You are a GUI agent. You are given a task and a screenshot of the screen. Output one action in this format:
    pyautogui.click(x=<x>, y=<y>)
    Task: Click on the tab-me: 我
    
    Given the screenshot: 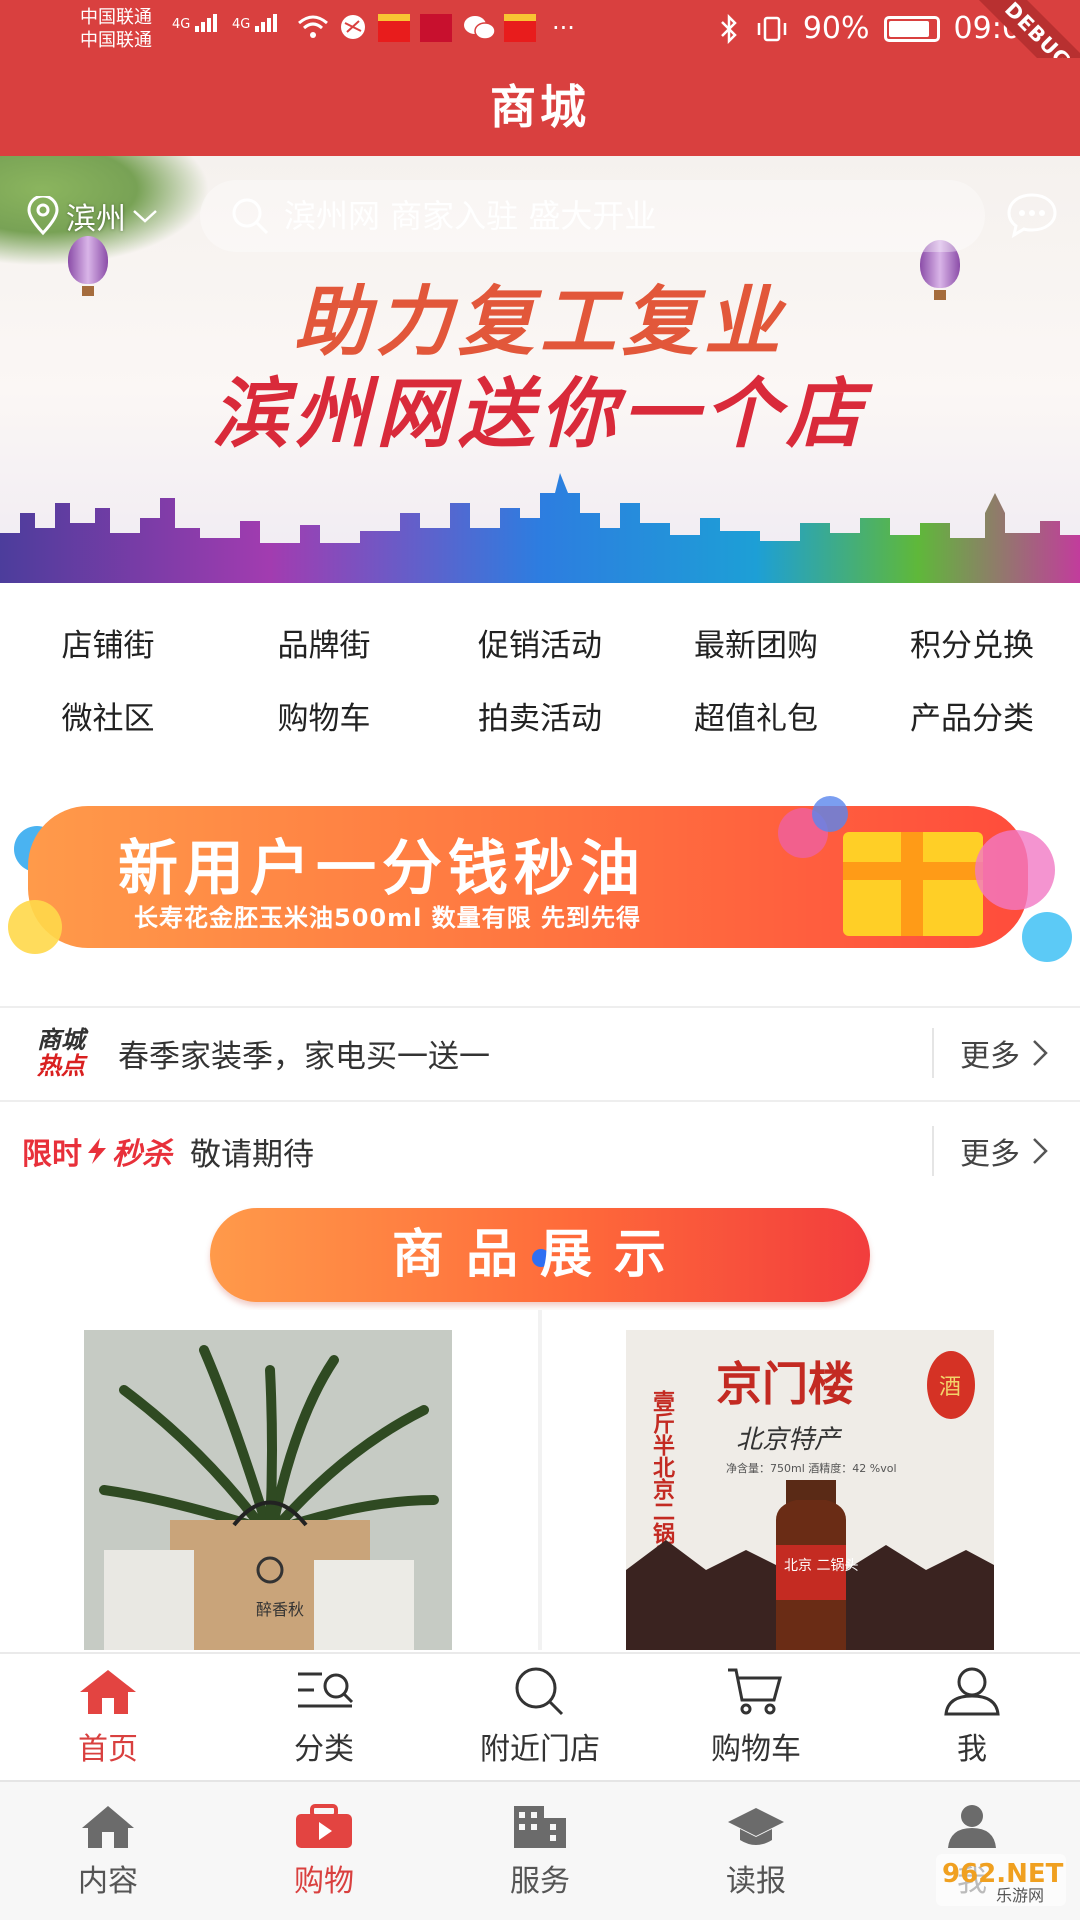 What is the action you would take?
    pyautogui.click(x=972, y=1716)
    